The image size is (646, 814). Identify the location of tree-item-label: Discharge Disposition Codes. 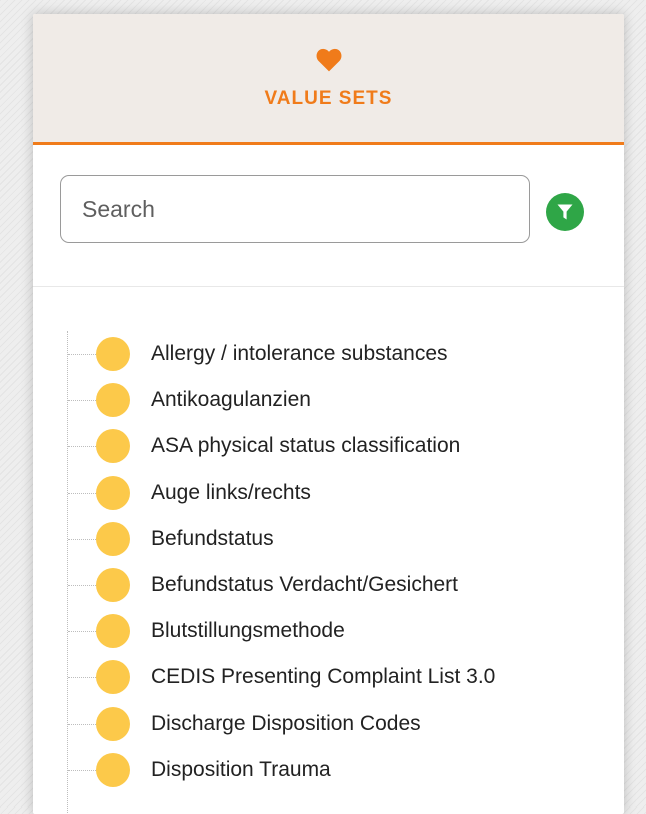
(286, 724).